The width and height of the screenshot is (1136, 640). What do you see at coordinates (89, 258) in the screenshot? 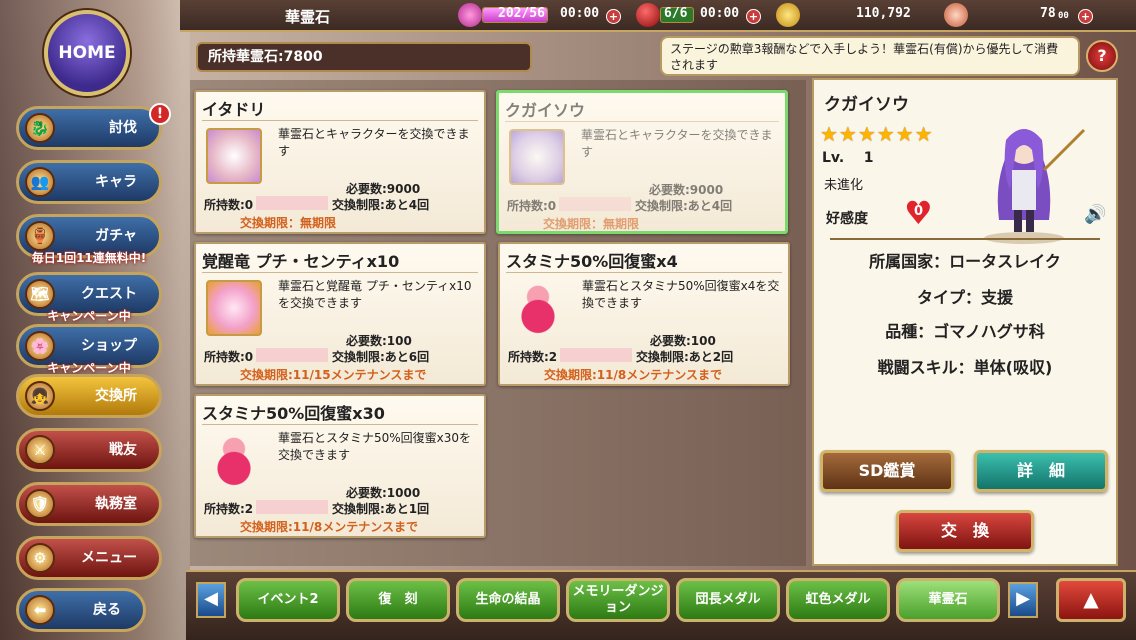
I see `gacha-banner: 毎日1回11連無料中!` at bounding box center [89, 258].